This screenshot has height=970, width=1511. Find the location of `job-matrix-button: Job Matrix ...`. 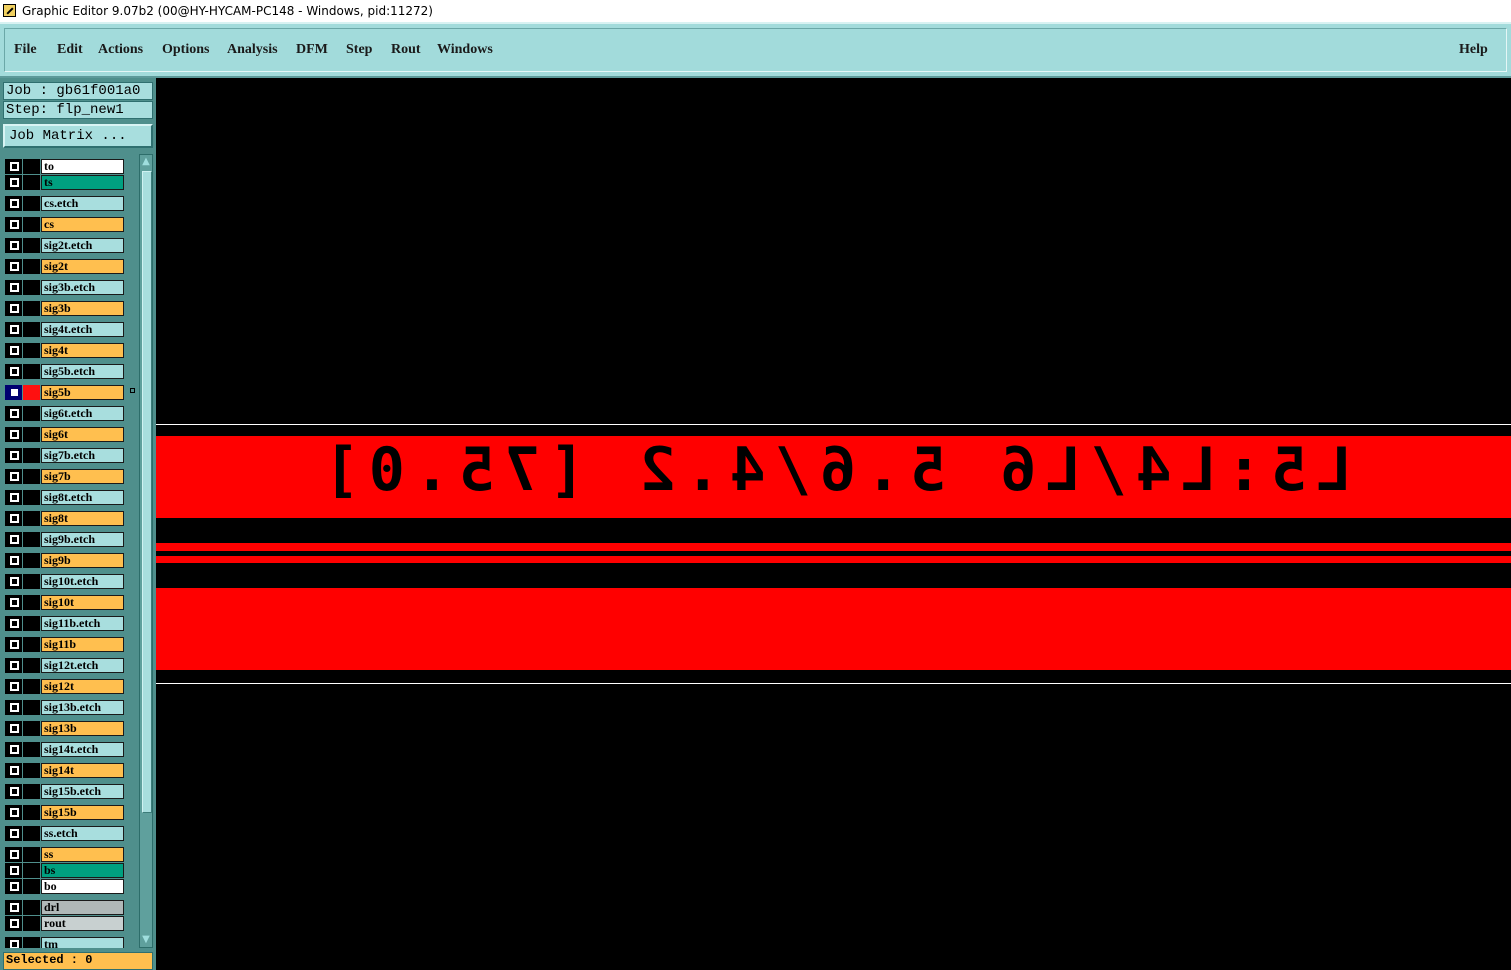

job-matrix-button: Job Matrix ... is located at coordinates (78, 136).